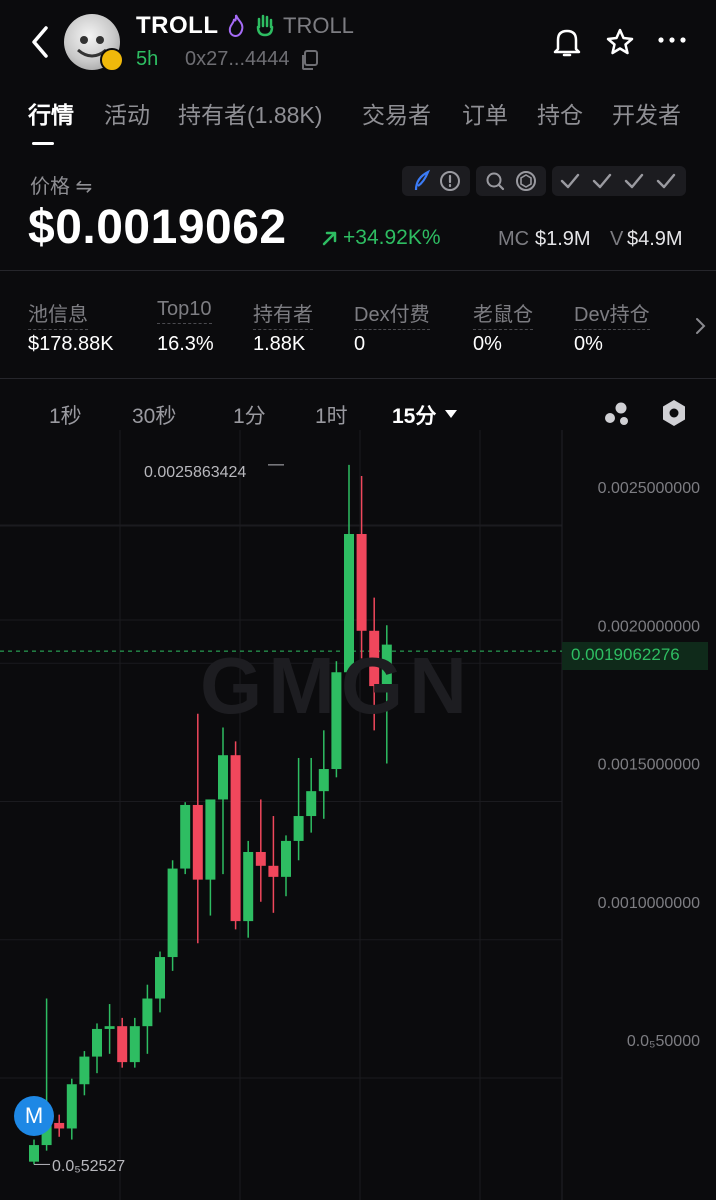 This screenshot has height=1200, width=716. What do you see at coordinates (649, 488) in the screenshot?
I see `y-tick-label: 0.0025000000` at bounding box center [649, 488].